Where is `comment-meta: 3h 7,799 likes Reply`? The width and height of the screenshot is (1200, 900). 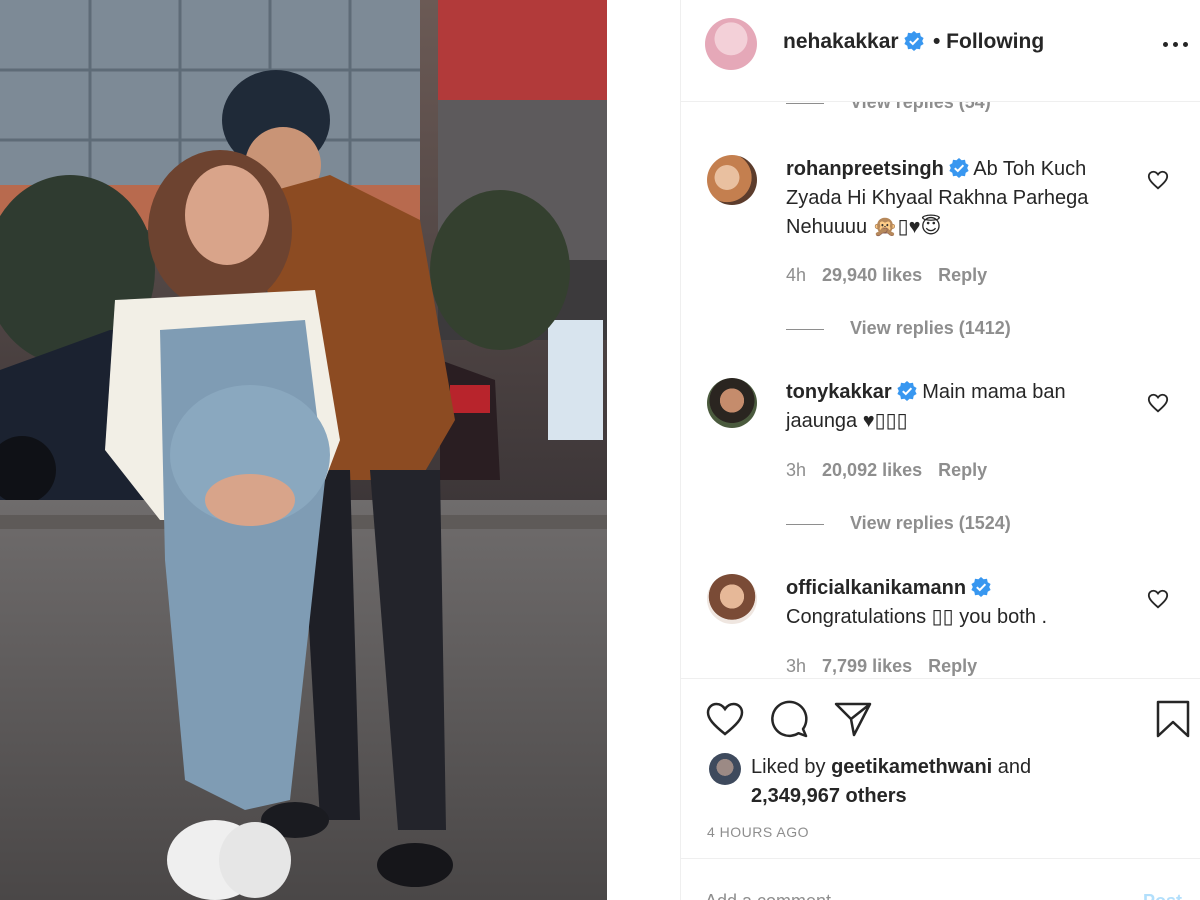 comment-meta: 3h 7,799 likes Reply is located at coordinates (889, 666).